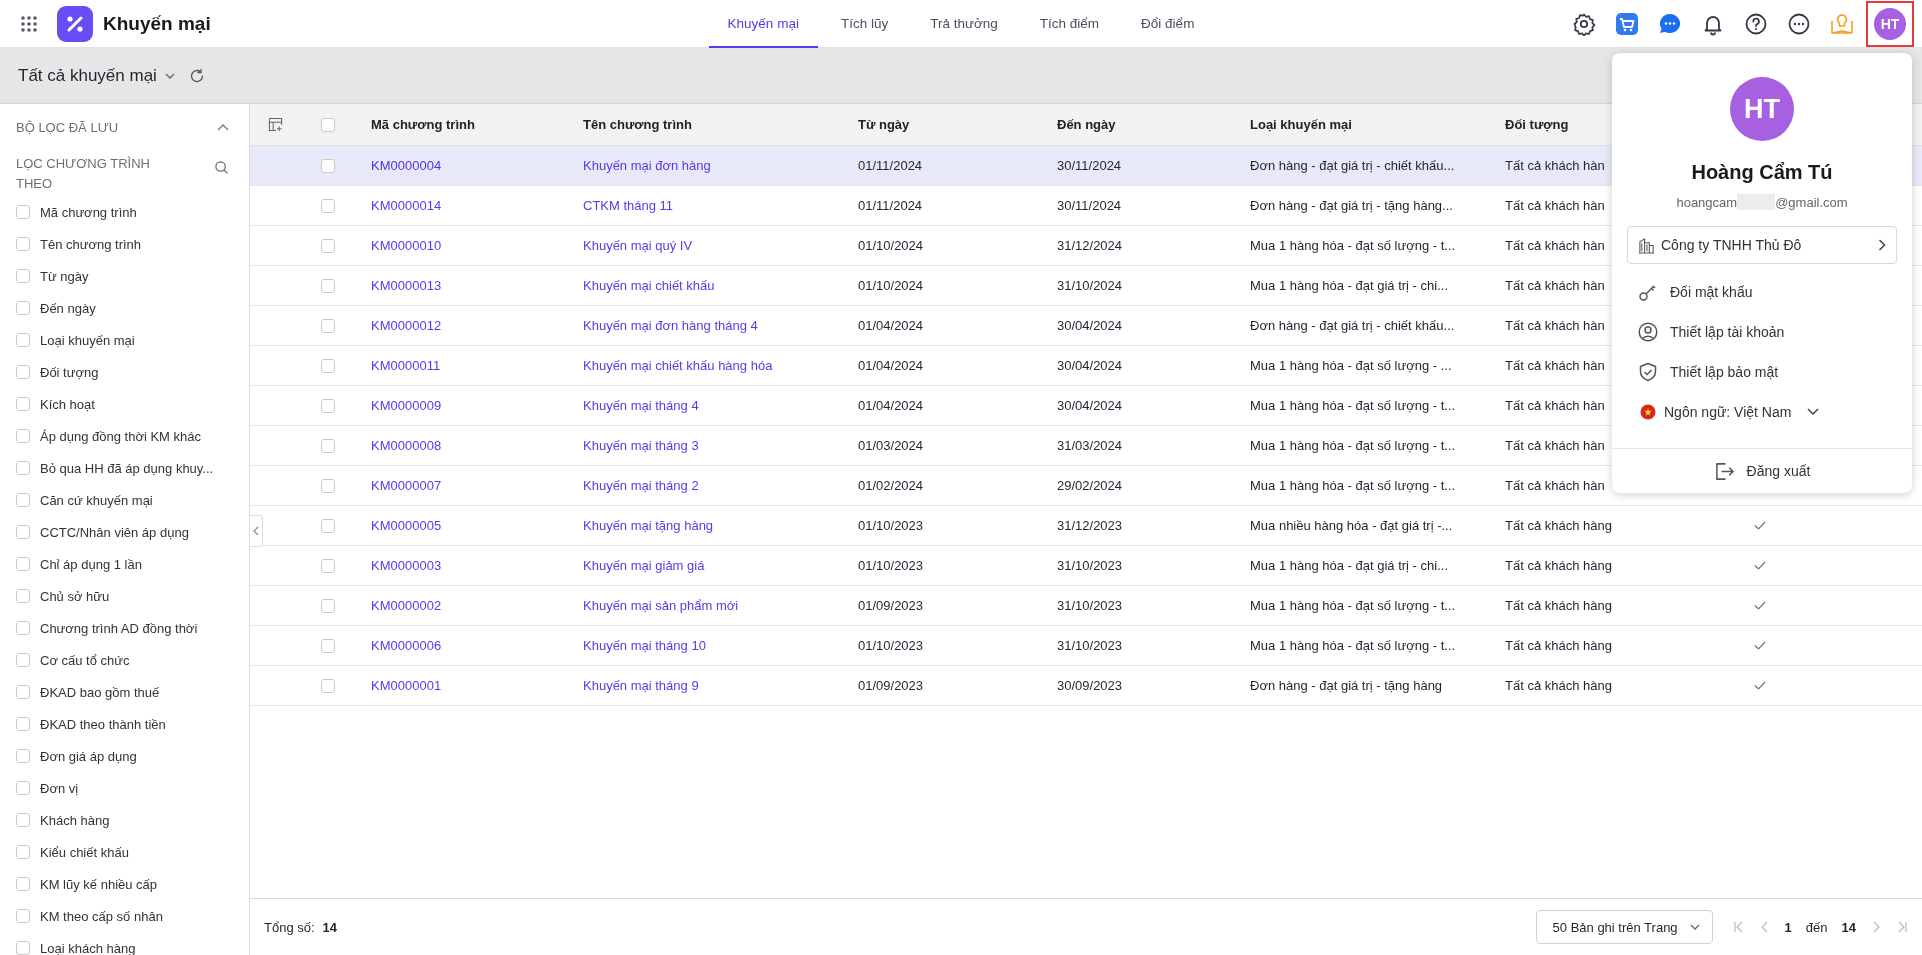 The image size is (1922, 955). I want to click on page-size-select: 50 Bản ghi trên Trang, so click(1624, 927).